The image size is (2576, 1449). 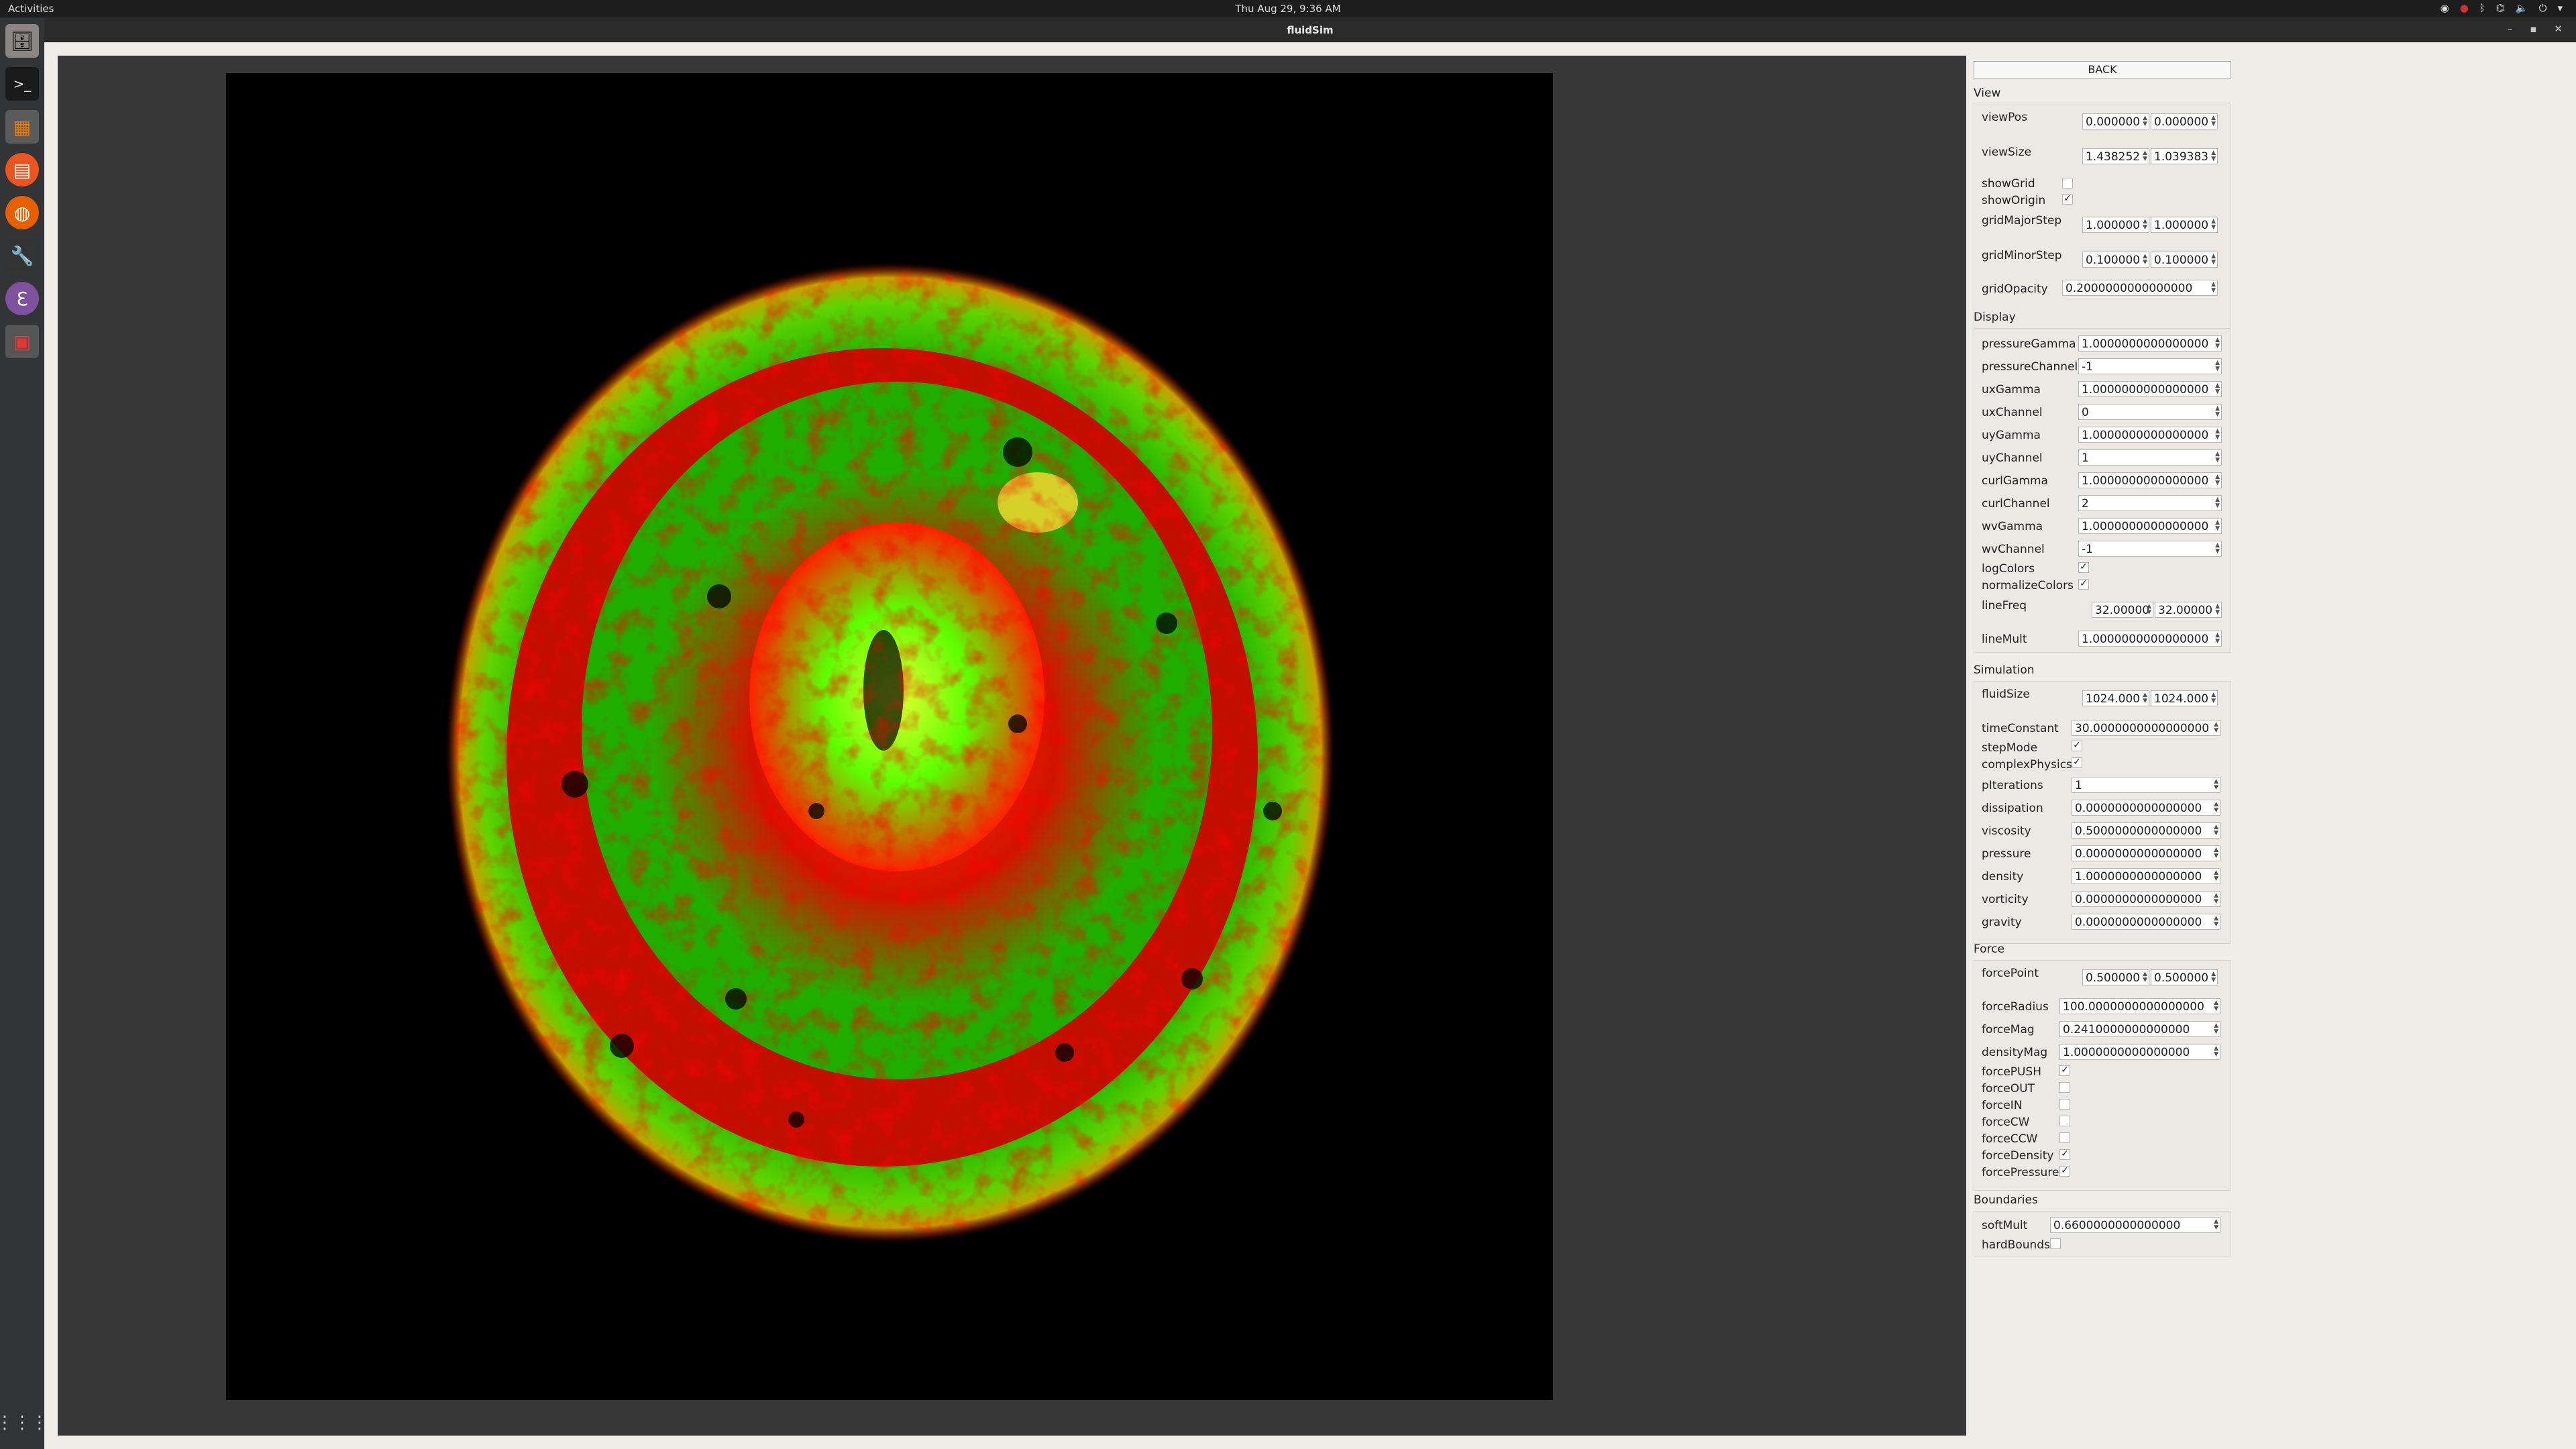 What do you see at coordinates (2135, 1225) in the screenshot?
I see `softmult-input: 0.6600000000000000 ▲ ▼` at bounding box center [2135, 1225].